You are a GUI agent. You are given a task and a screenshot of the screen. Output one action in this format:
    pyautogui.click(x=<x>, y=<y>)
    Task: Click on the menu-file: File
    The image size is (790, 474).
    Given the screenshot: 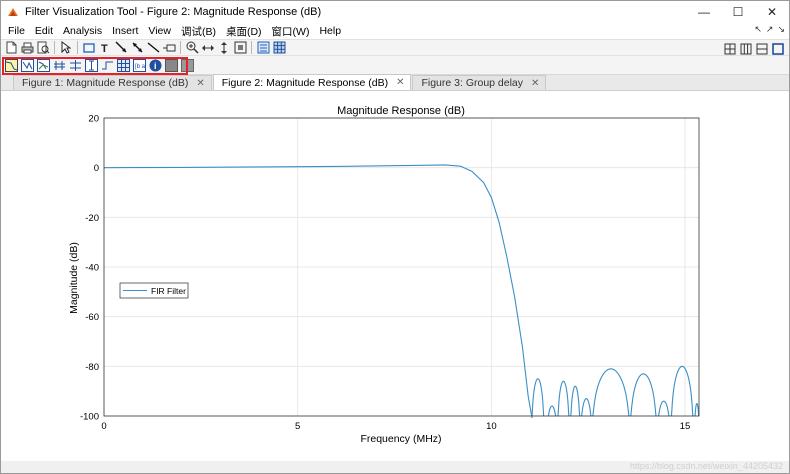 What is the action you would take?
    pyautogui.click(x=16, y=31)
    